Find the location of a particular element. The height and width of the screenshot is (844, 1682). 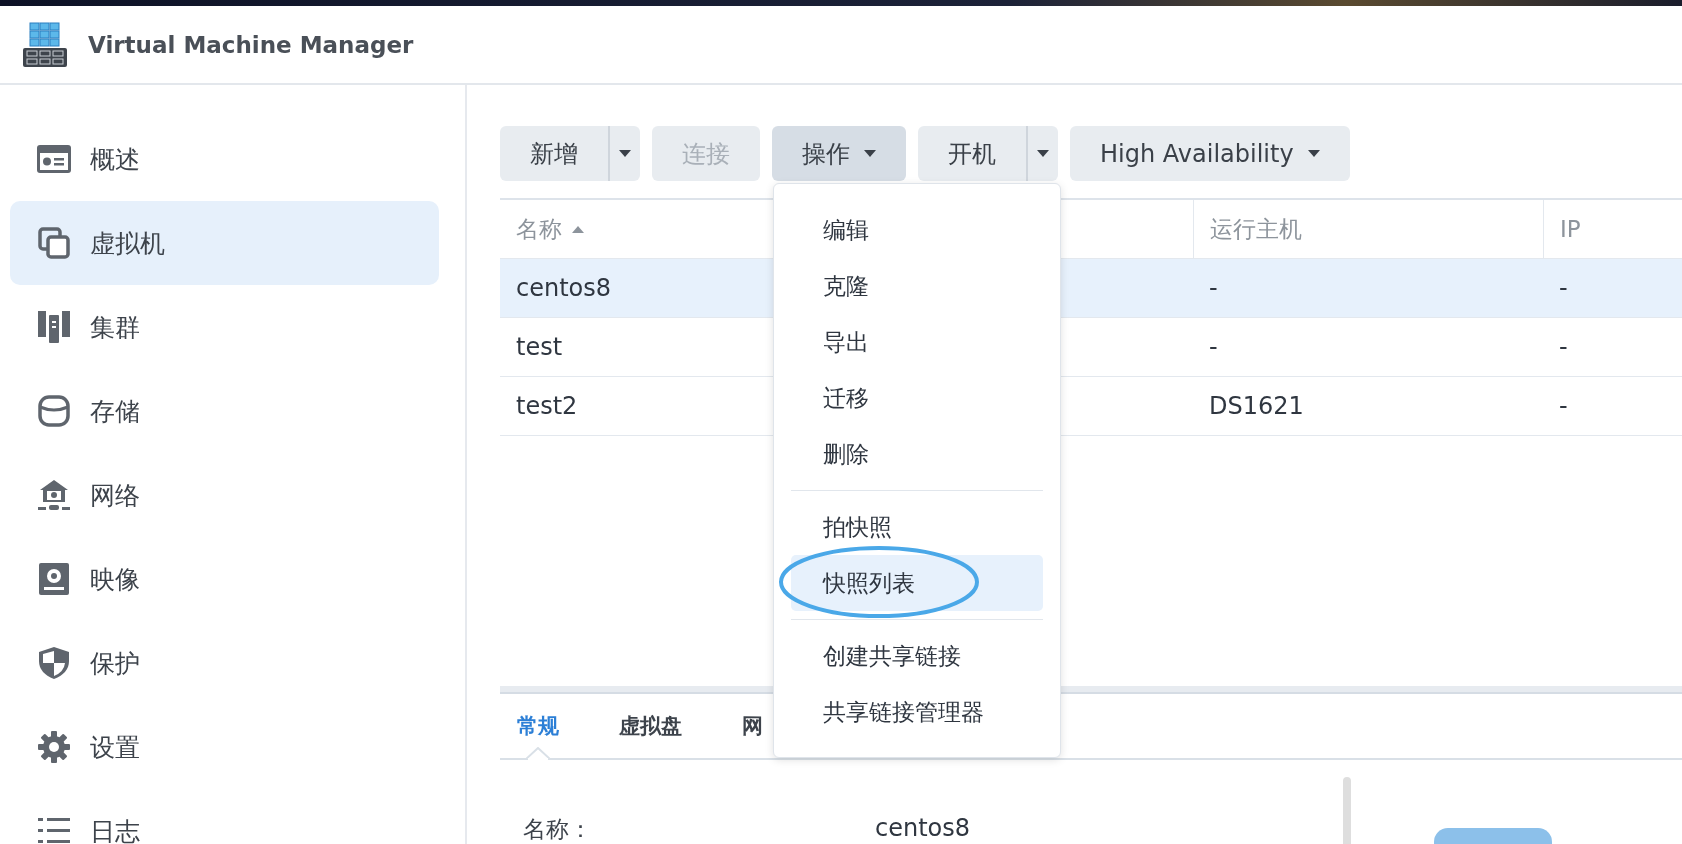

settings-icon is located at coordinates (54, 747).